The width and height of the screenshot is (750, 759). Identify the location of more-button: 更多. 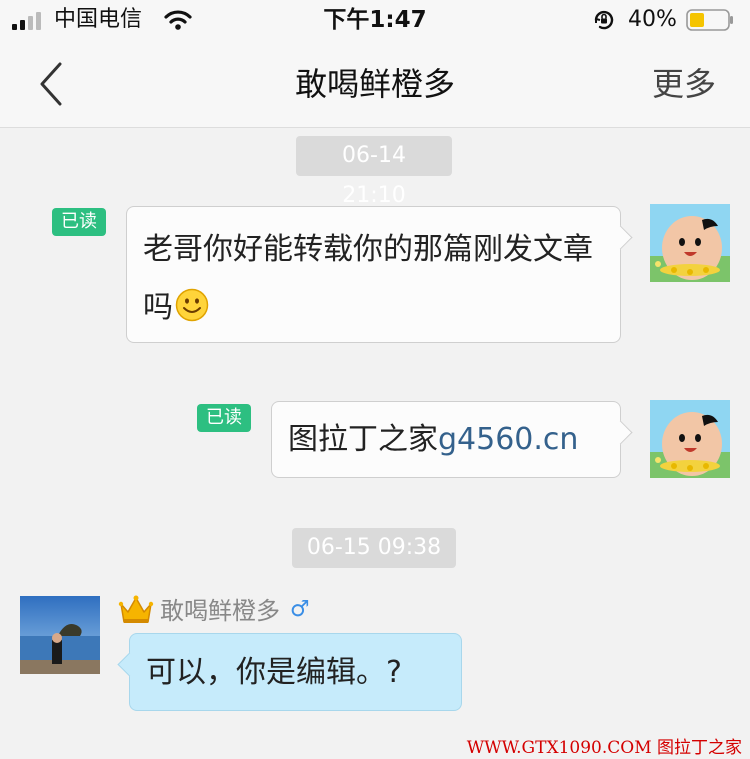
(684, 84).